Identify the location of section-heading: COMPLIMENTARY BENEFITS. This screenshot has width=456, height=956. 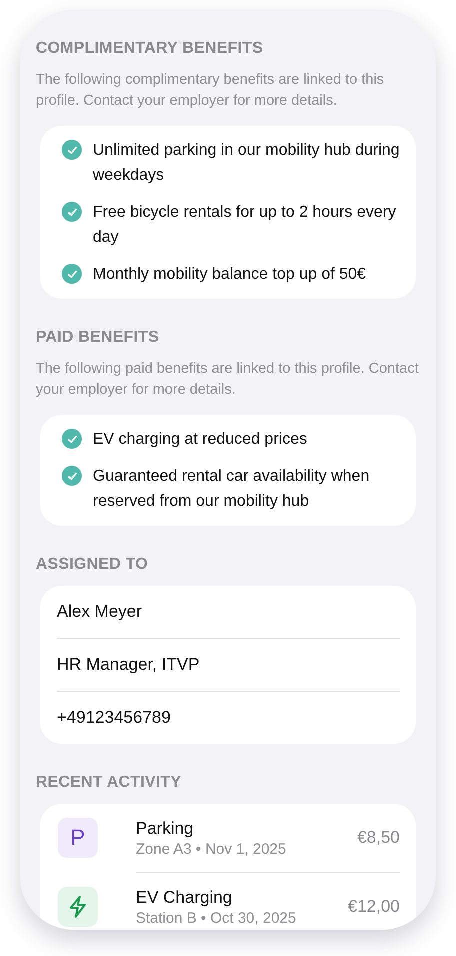
(150, 49).